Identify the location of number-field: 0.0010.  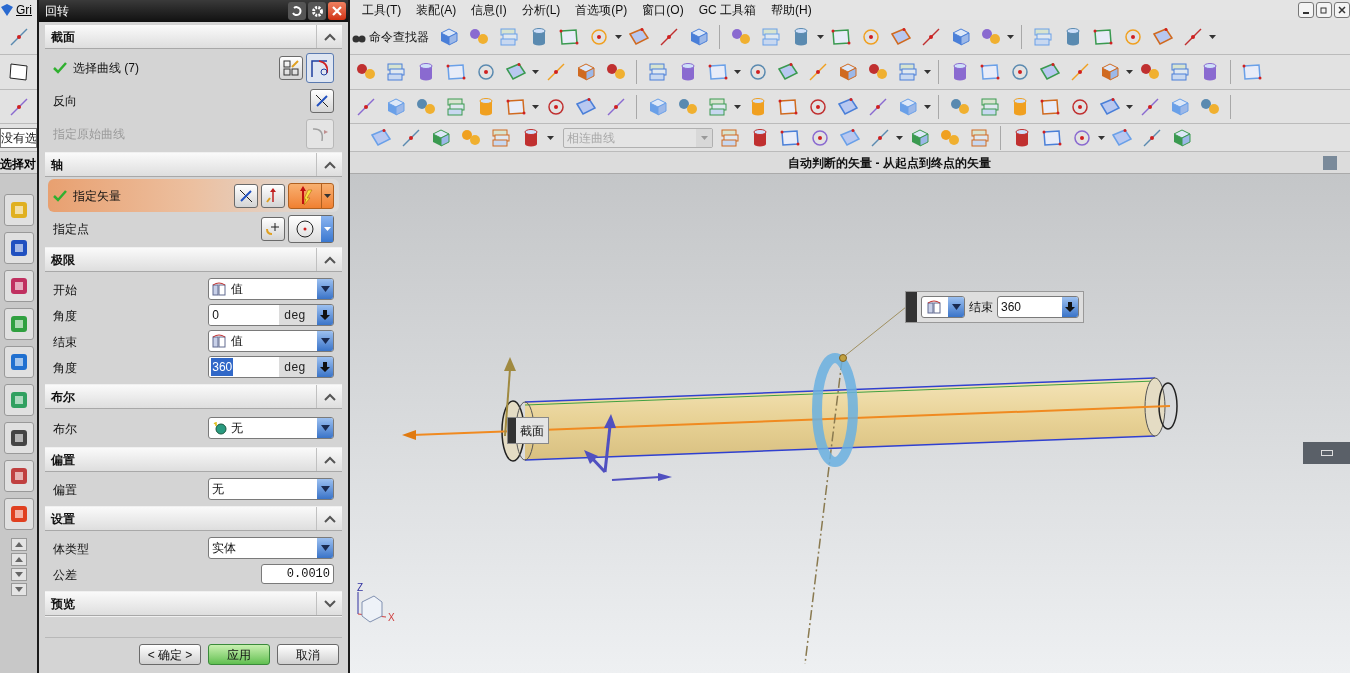
(297, 574).